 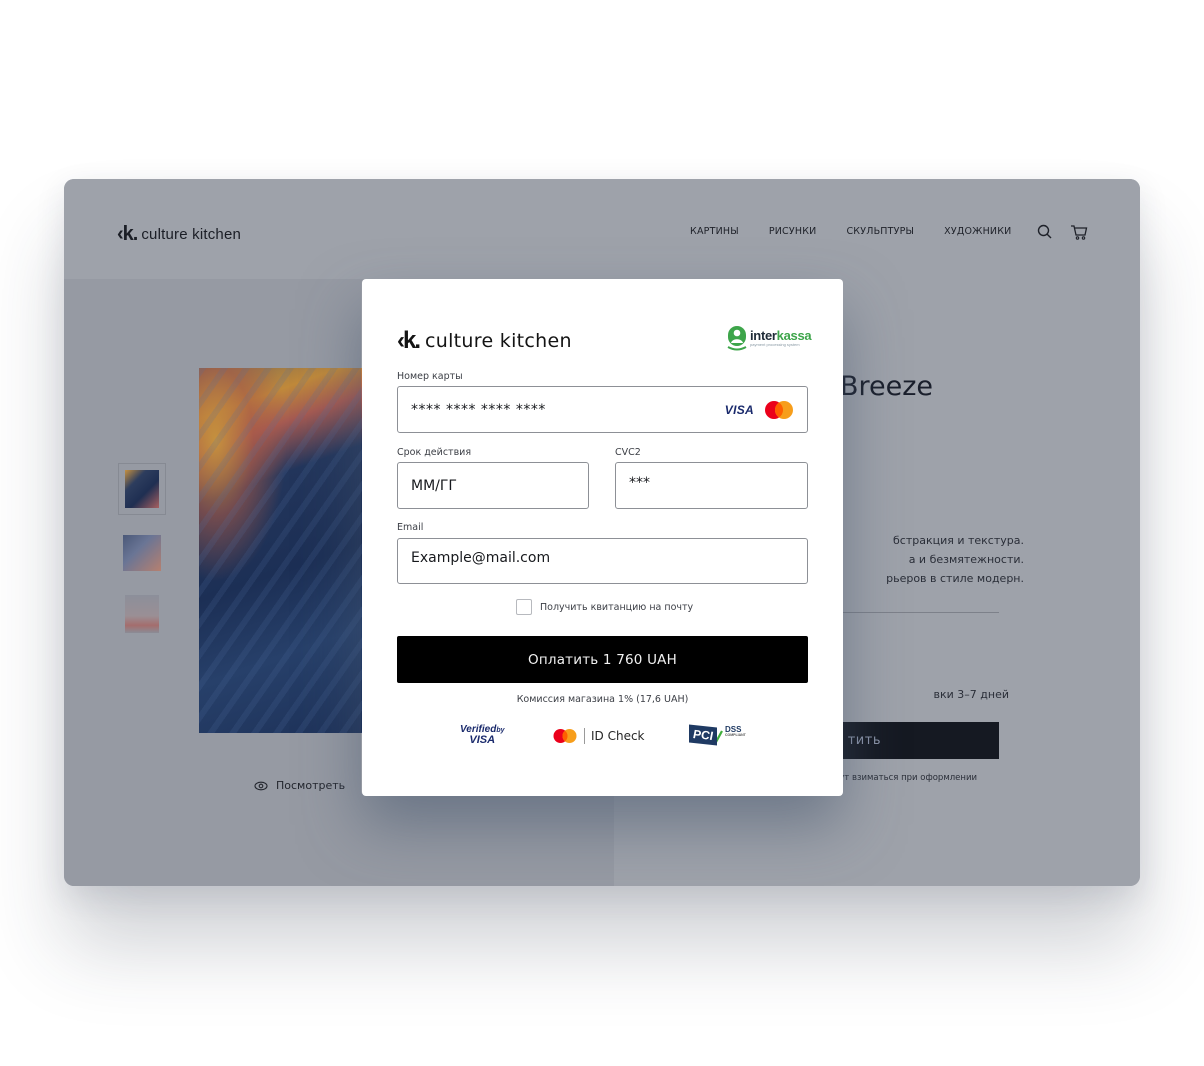 I want to click on email-value: Example@mail.com, so click(x=481, y=558).